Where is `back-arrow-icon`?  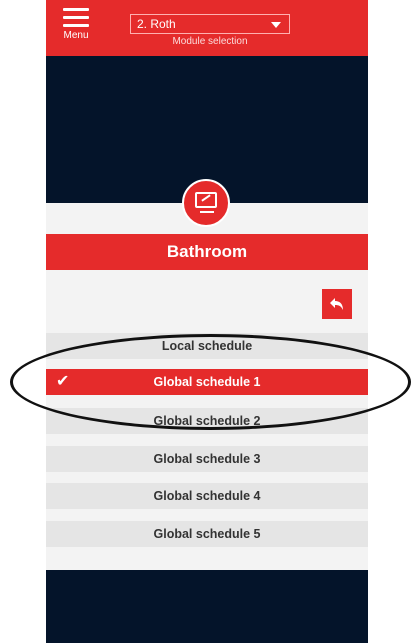 back-arrow-icon is located at coordinates (336, 304).